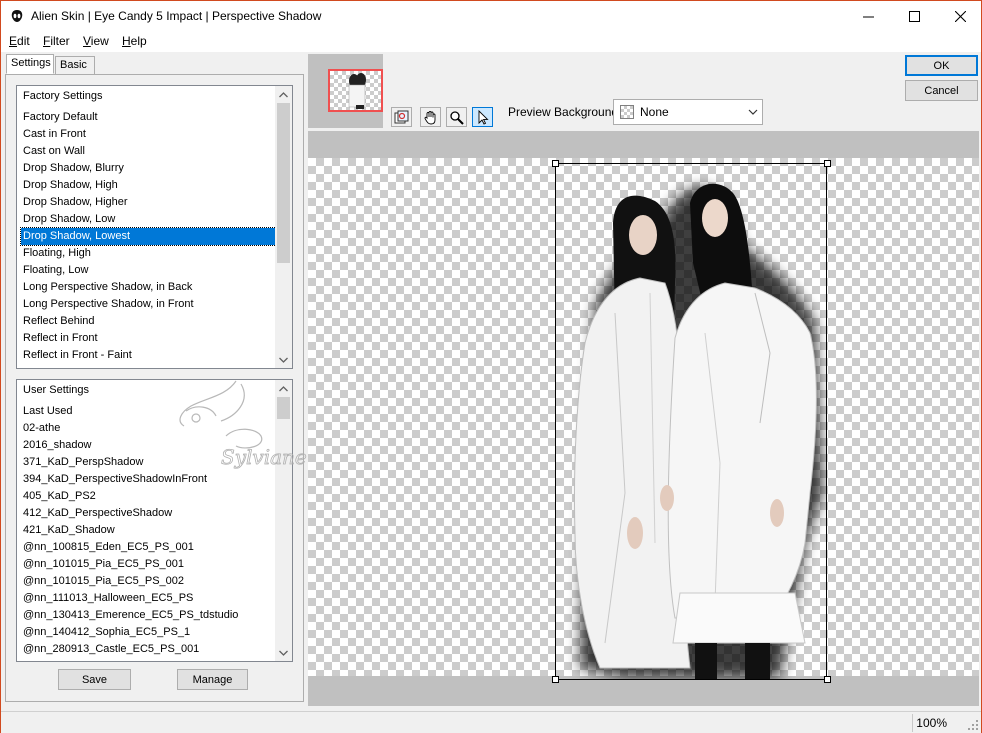  Describe the element at coordinates (148, 355) in the screenshot. I see `list-item: Reflect in Front - Faint` at that location.